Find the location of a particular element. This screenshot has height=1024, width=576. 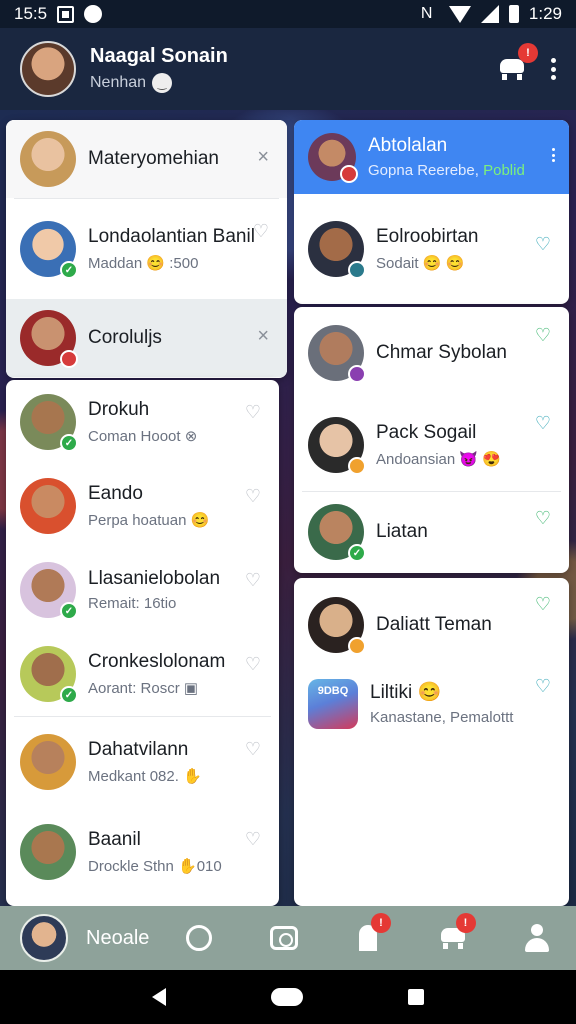

profile-icon is located at coordinates (537, 938).